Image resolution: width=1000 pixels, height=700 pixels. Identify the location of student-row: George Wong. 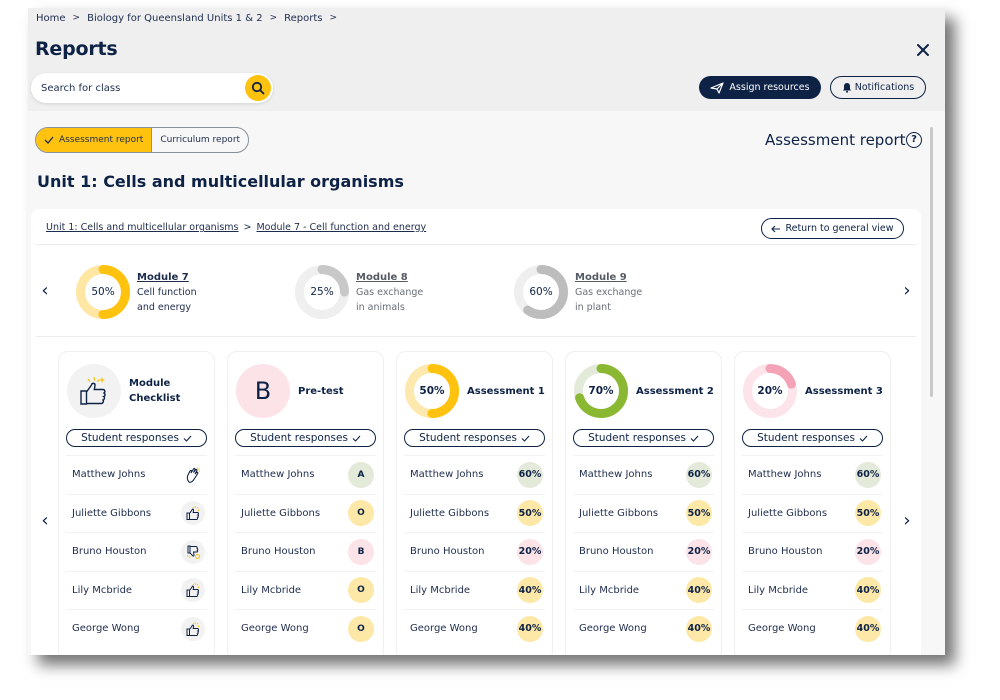
(136, 628).